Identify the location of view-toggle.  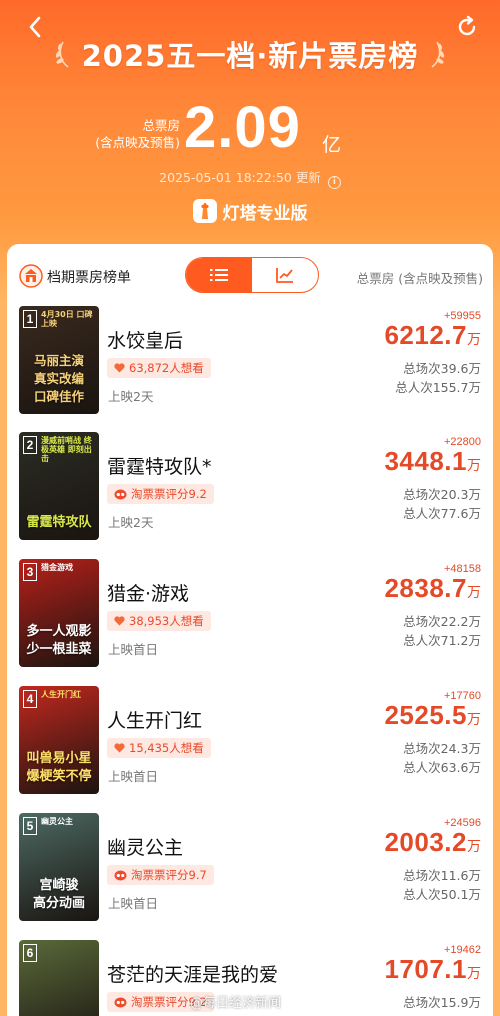
(252, 275).